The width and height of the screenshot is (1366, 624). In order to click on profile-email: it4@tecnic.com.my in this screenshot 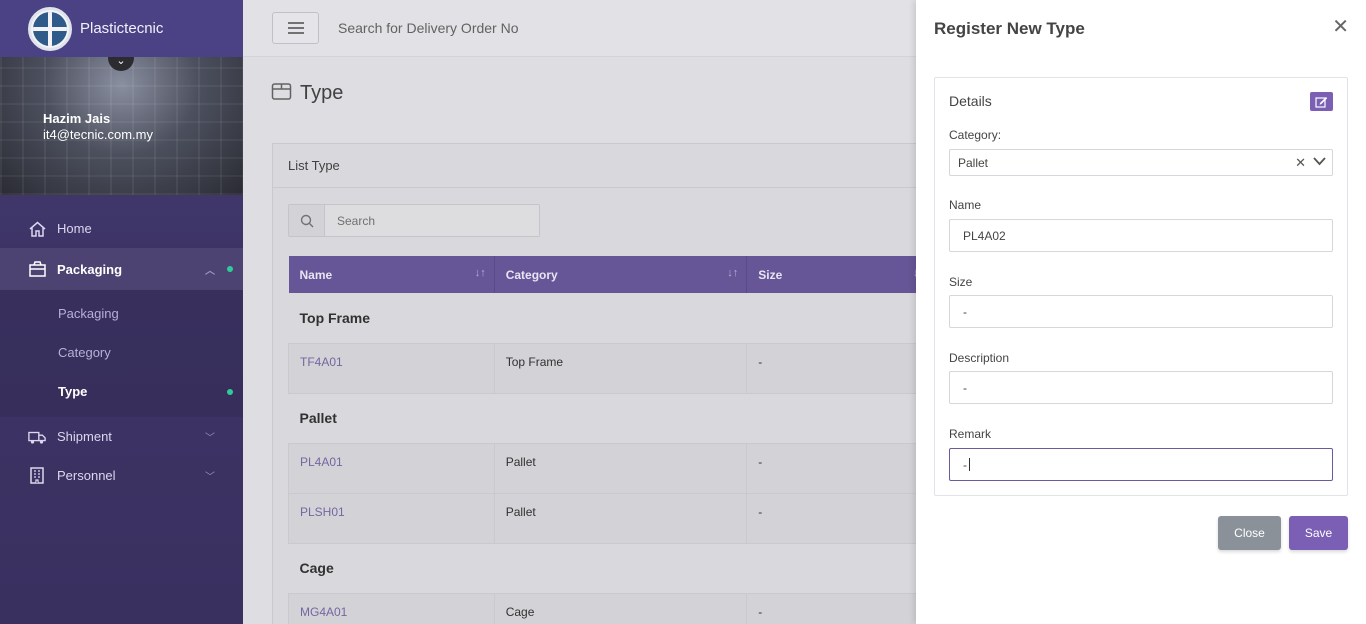, I will do `click(98, 134)`.